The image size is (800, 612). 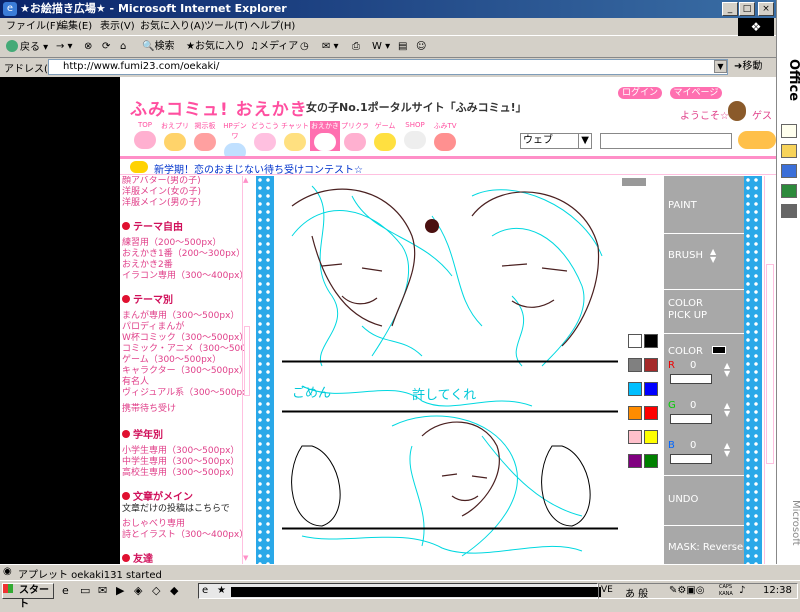 I want to click on sidebar-link: コミック・アニメ（300〜500px）, so click(x=186, y=349).